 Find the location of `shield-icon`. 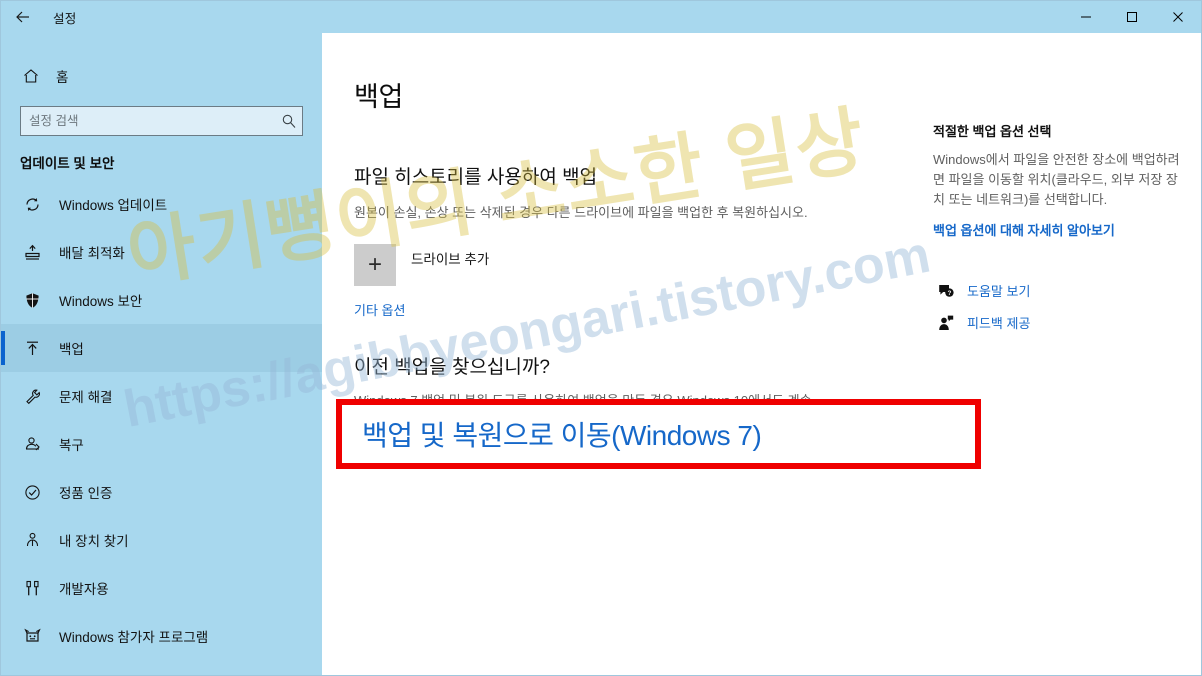

shield-icon is located at coordinates (32, 300).